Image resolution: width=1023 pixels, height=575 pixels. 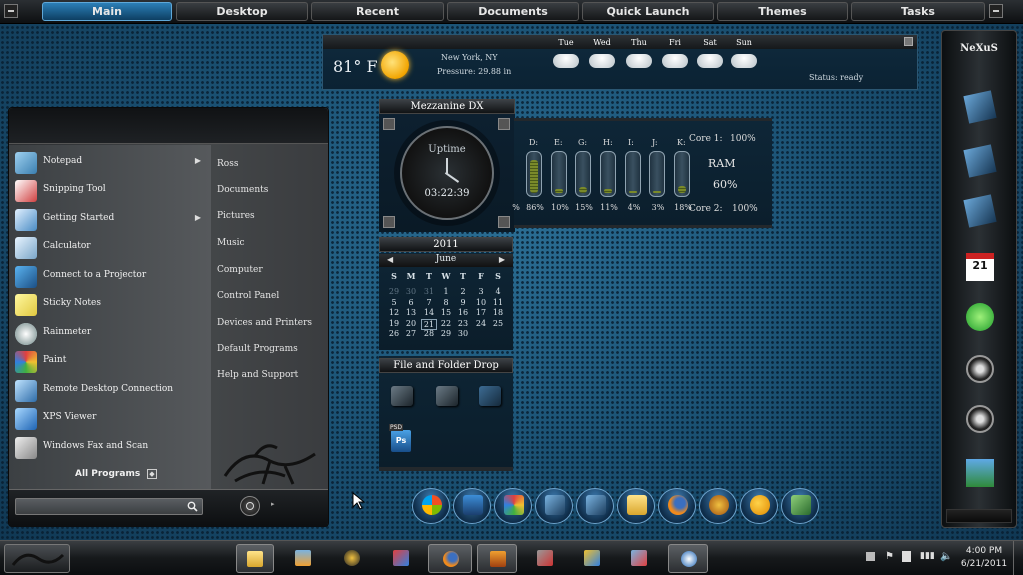 What do you see at coordinates (429, 324) in the screenshot?
I see `calendar-day: 21` at bounding box center [429, 324].